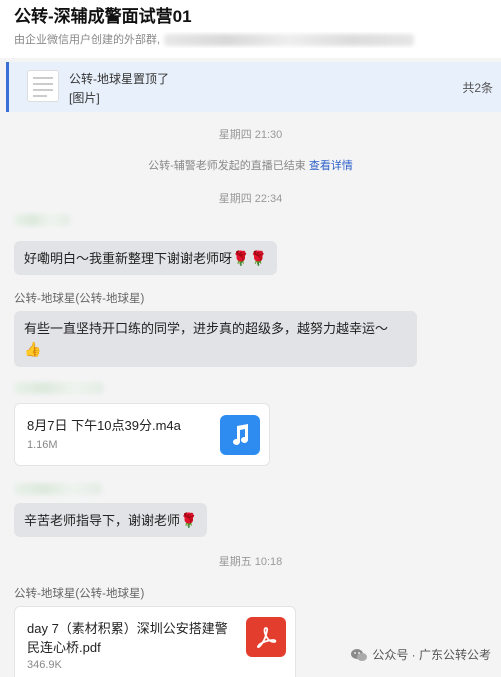 This screenshot has height=677, width=501. I want to click on file-name-line-2: 民连心桥.pdf, so click(64, 647).